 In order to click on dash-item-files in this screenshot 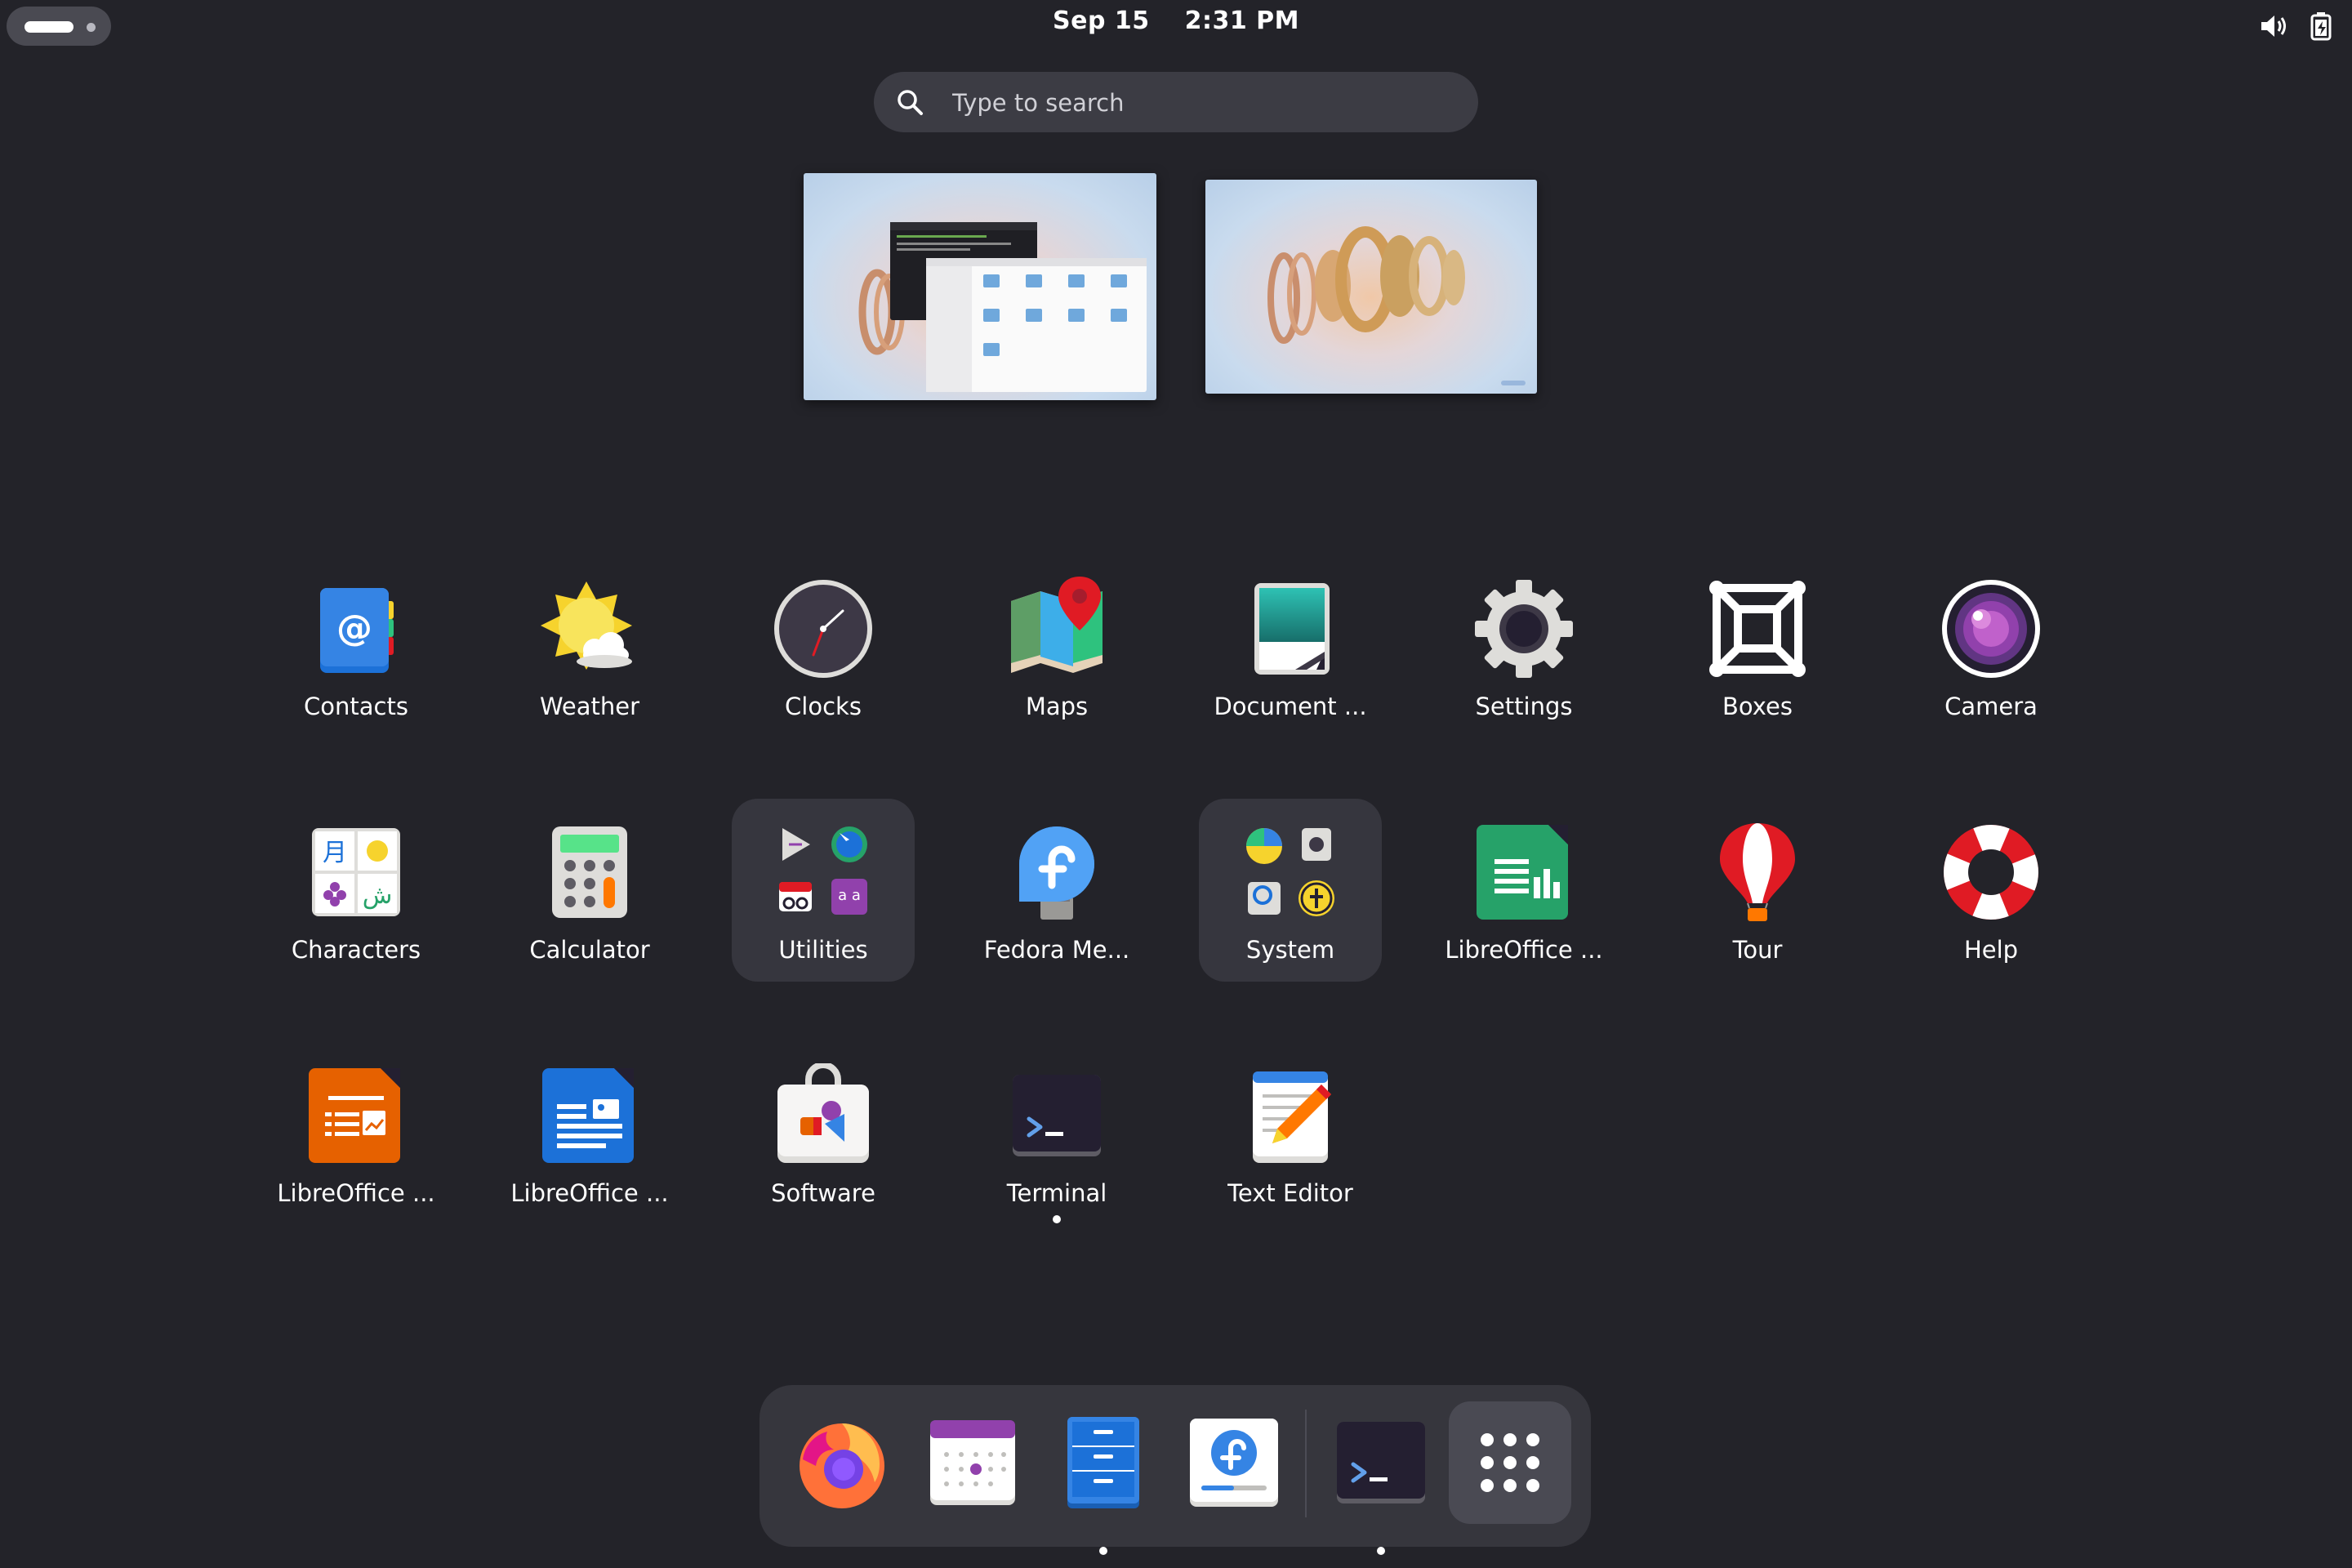, I will do `click(1103, 1478)`.